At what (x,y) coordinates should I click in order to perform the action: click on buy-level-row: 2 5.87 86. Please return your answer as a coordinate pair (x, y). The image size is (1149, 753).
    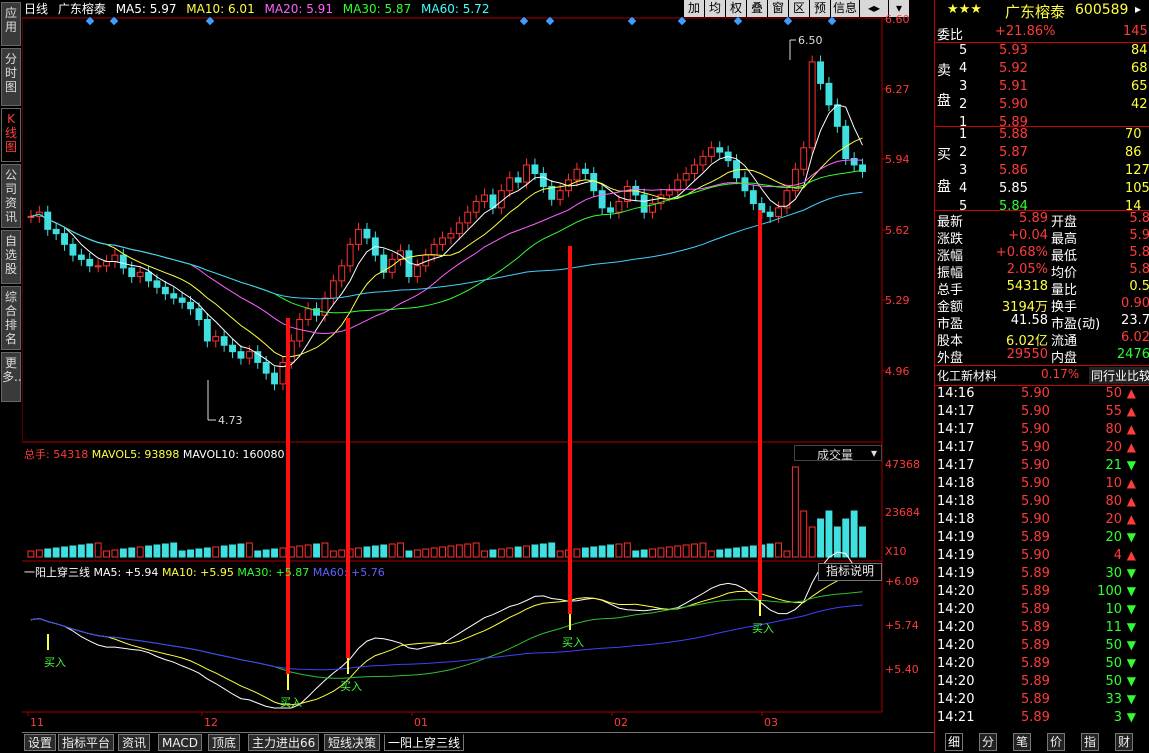
    Looking at the image, I should click on (1042, 154).